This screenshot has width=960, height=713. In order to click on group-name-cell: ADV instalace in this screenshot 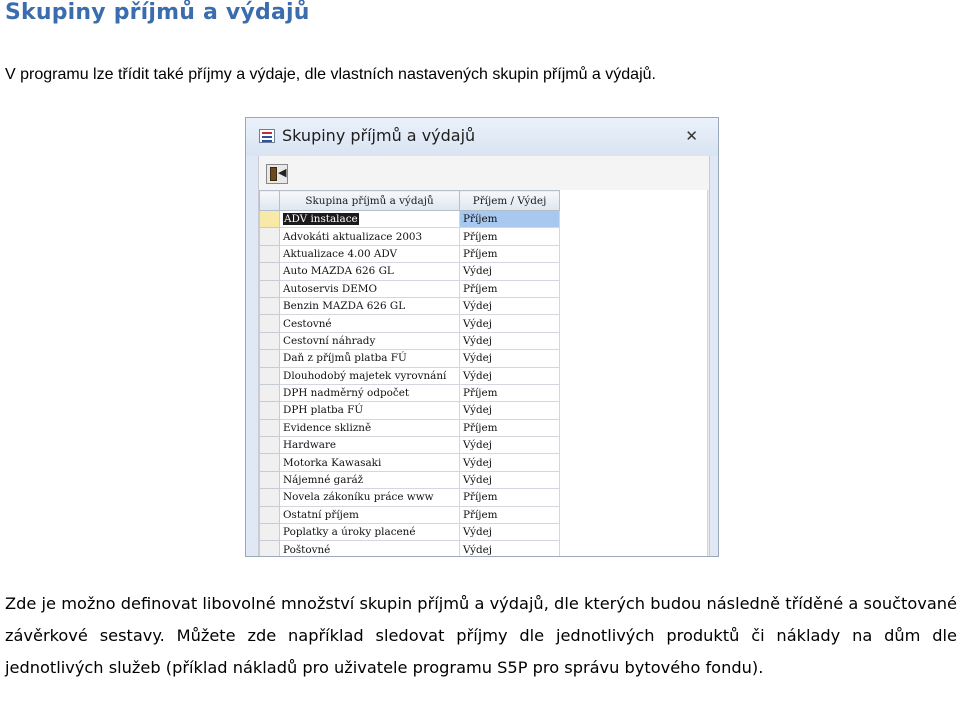, I will do `click(369, 219)`.